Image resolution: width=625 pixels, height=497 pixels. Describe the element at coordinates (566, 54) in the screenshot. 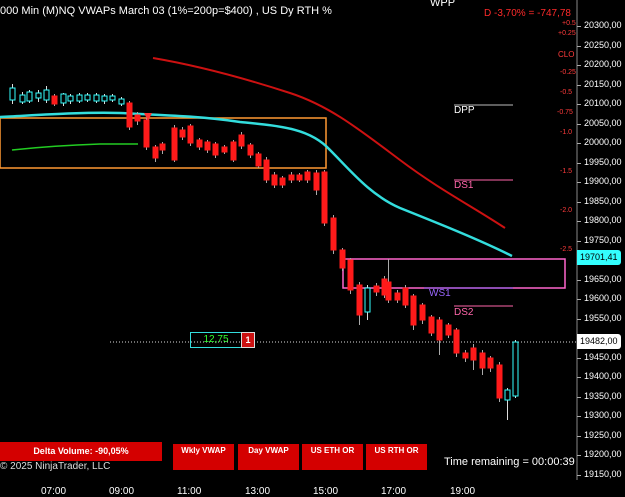

I see `clo-label: CLO` at that location.